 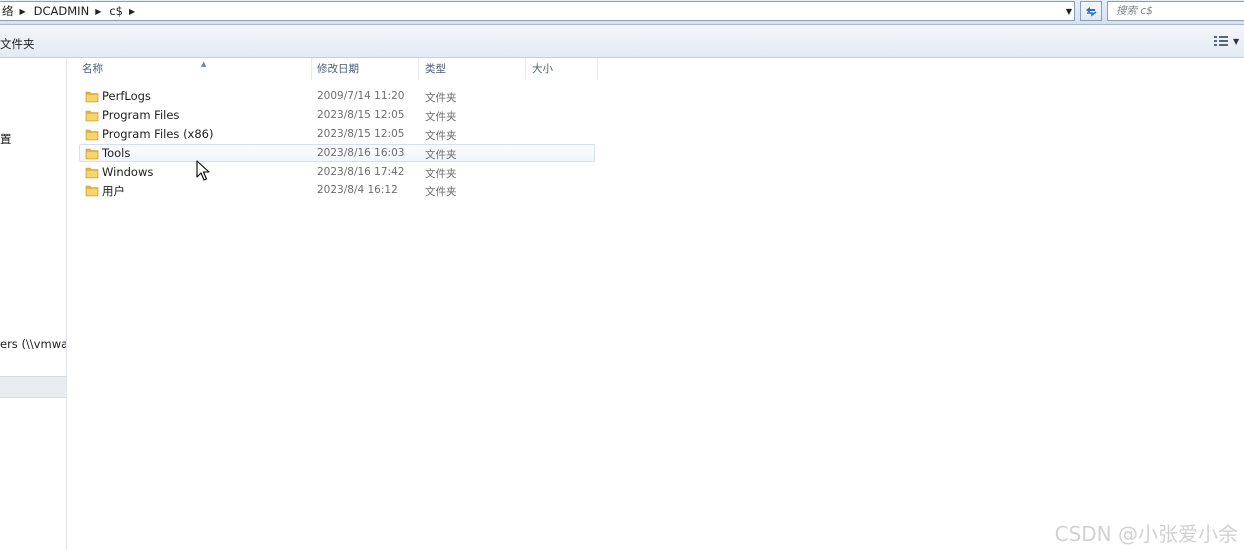 I want to click on navigation-pane: 置 ers (\\vmwar, so click(x=33, y=304).